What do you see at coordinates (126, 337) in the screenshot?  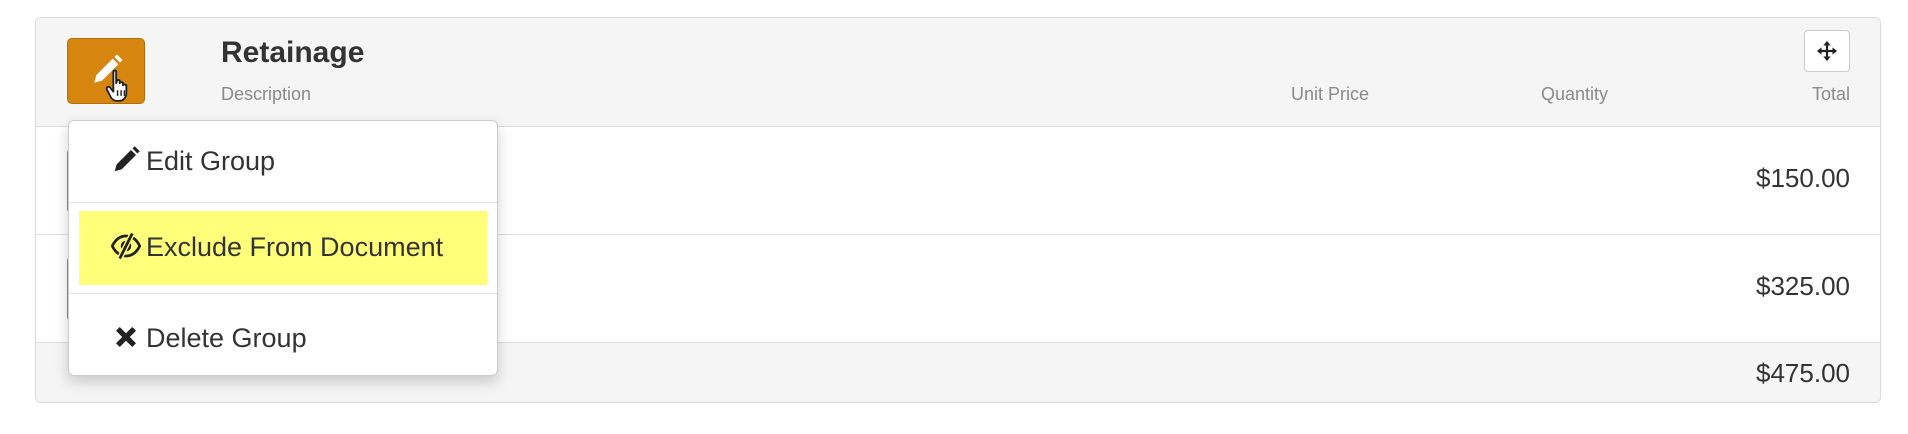 I see `close-icon` at bounding box center [126, 337].